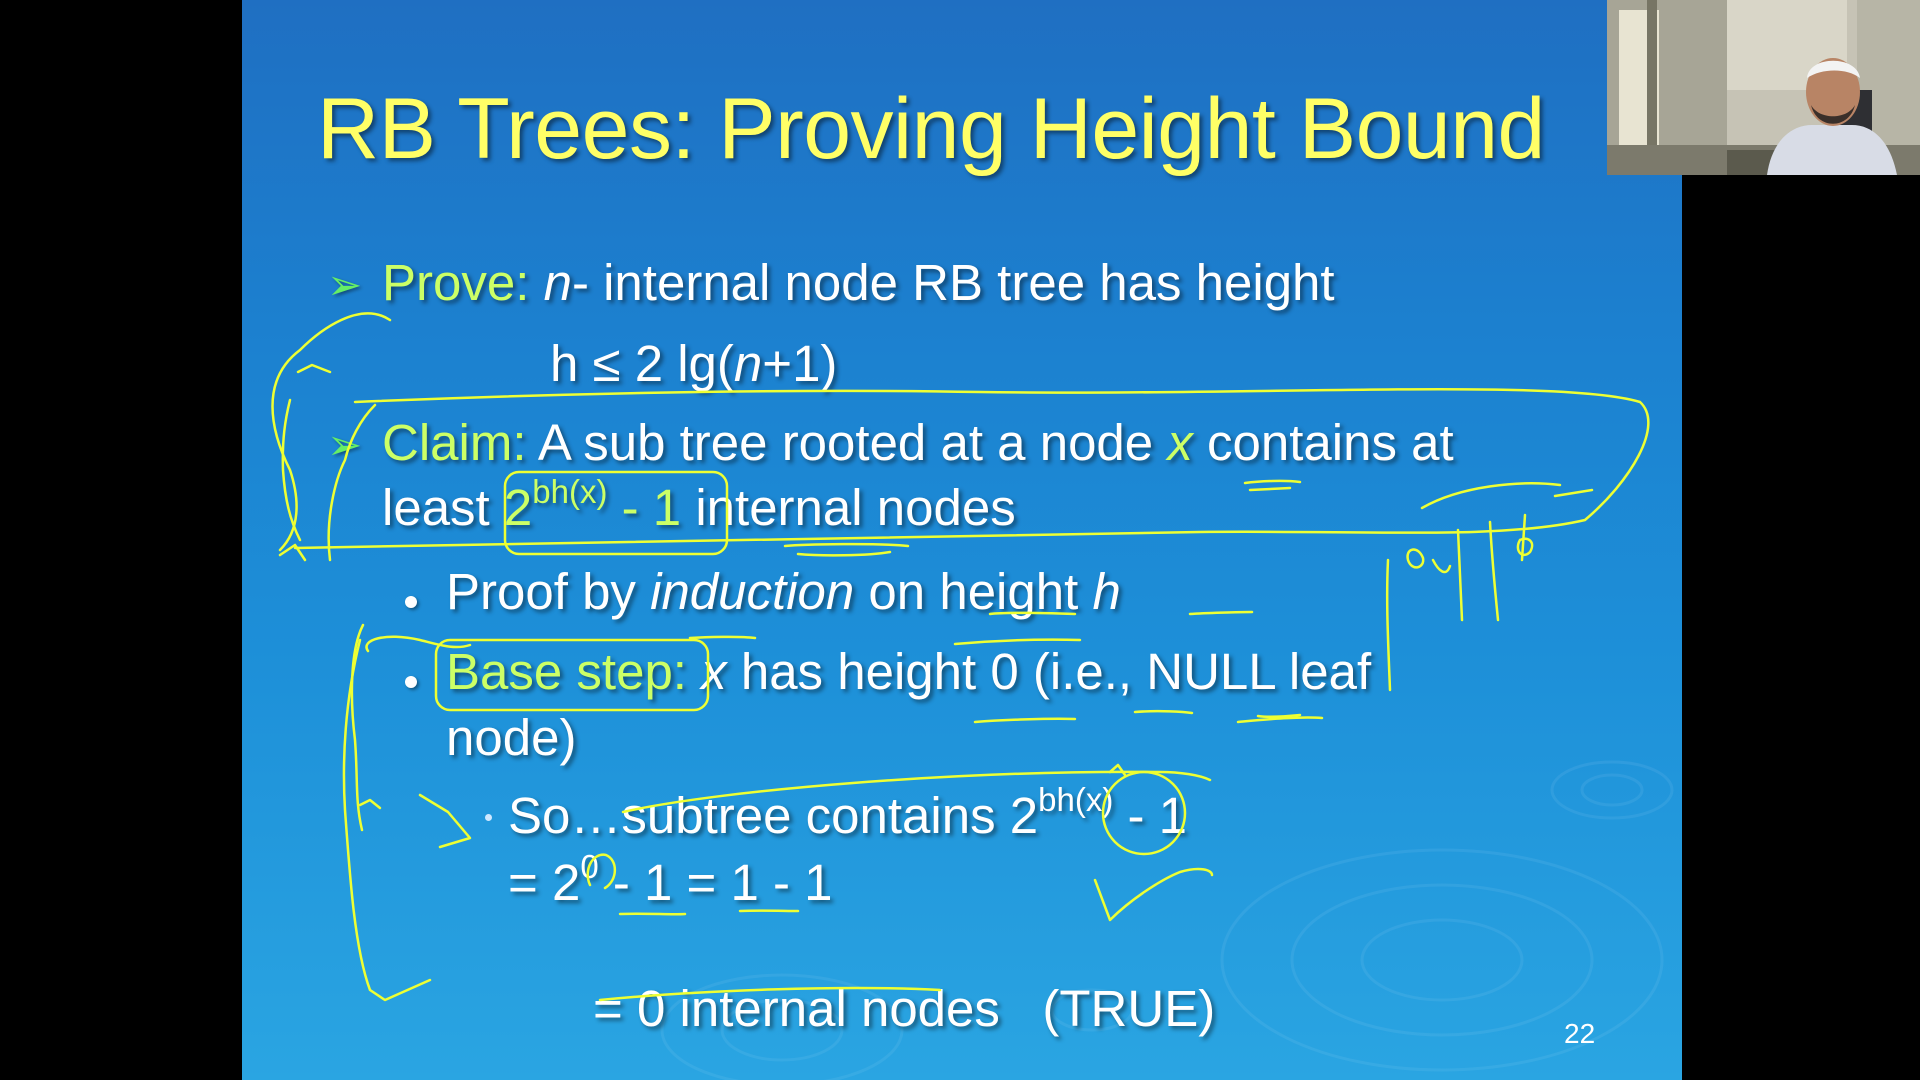 The width and height of the screenshot is (1920, 1080). I want to click on prove-n: n, so click(557, 282).